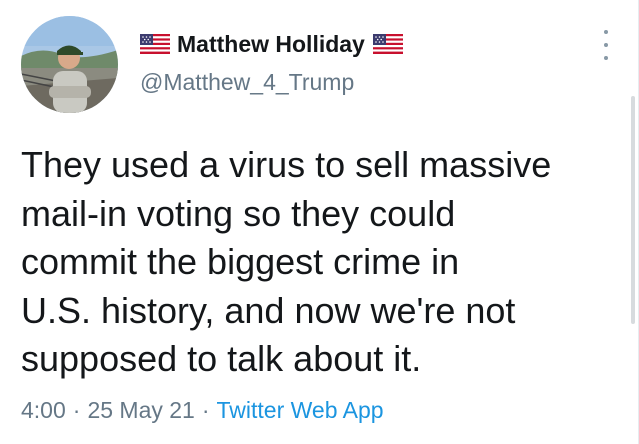  Describe the element at coordinates (240, 261) in the screenshot. I see `tweet-text-line: commit the biggest crime in` at that location.